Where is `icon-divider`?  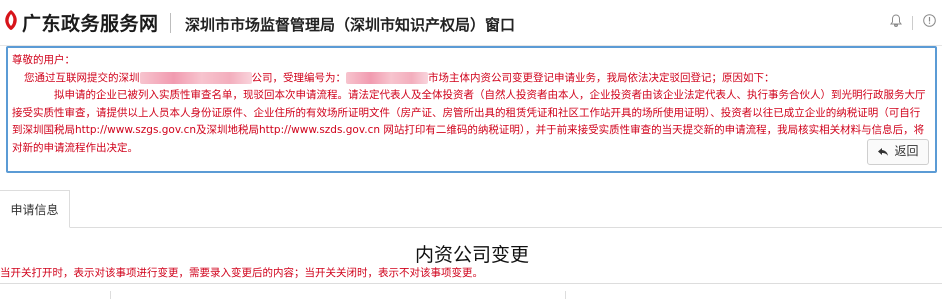 icon-divider is located at coordinates (912, 22).